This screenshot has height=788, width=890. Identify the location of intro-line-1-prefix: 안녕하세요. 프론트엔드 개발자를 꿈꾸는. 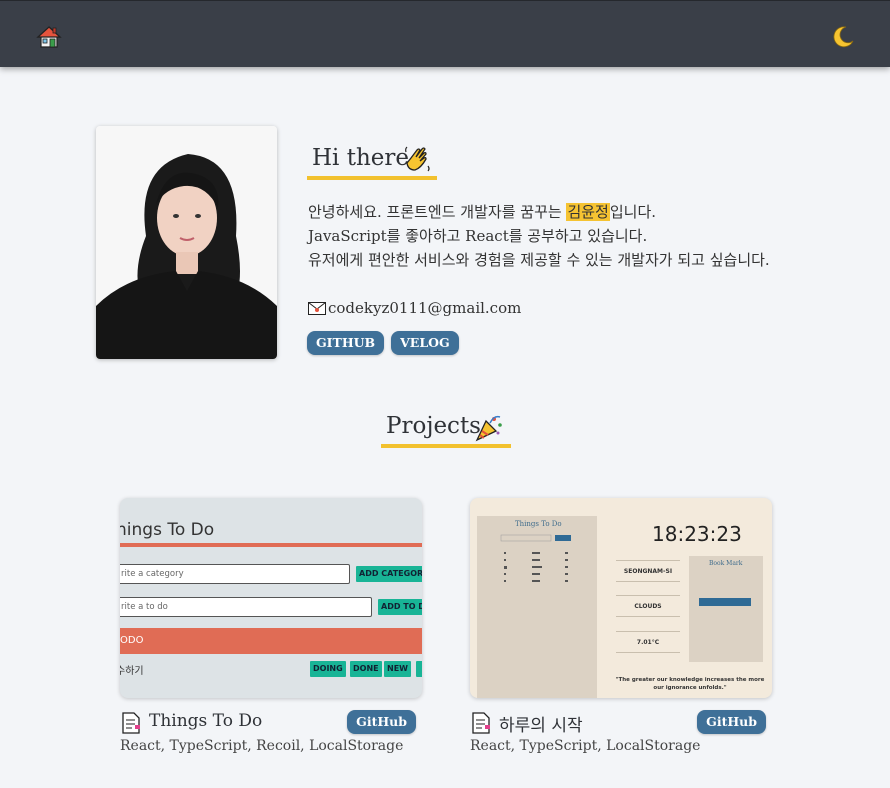
(437, 212).